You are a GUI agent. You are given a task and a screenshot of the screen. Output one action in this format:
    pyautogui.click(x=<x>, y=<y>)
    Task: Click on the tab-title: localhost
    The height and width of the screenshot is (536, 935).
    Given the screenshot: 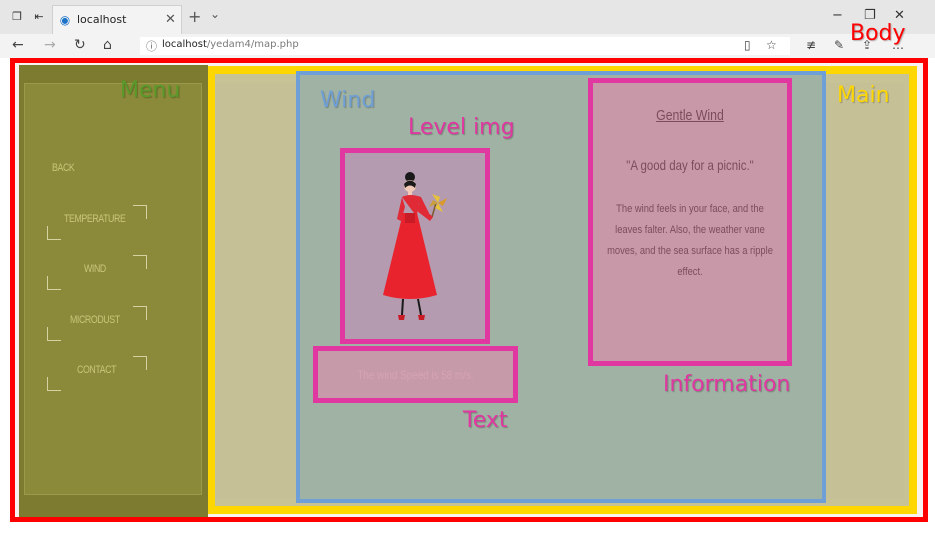 What is the action you would take?
    pyautogui.click(x=102, y=19)
    